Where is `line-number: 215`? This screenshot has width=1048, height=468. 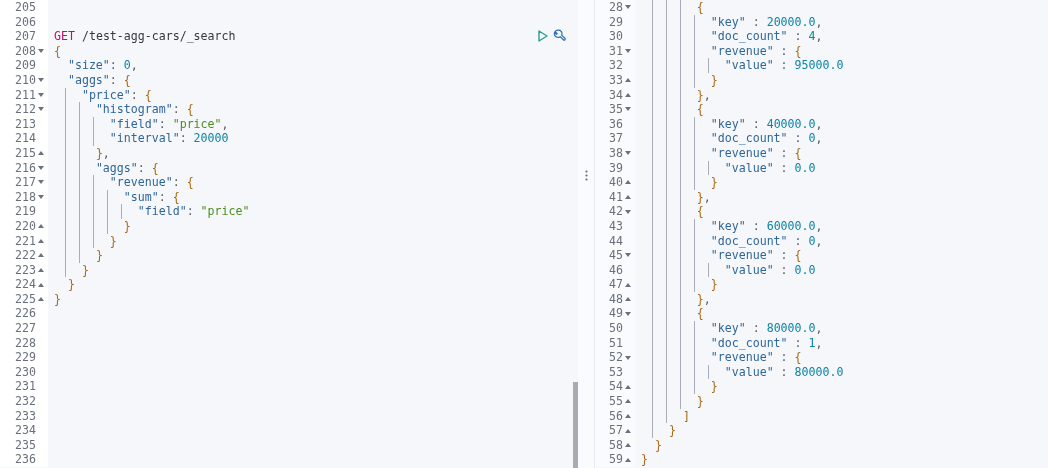
line-number: 215 is located at coordinates (25, 153).